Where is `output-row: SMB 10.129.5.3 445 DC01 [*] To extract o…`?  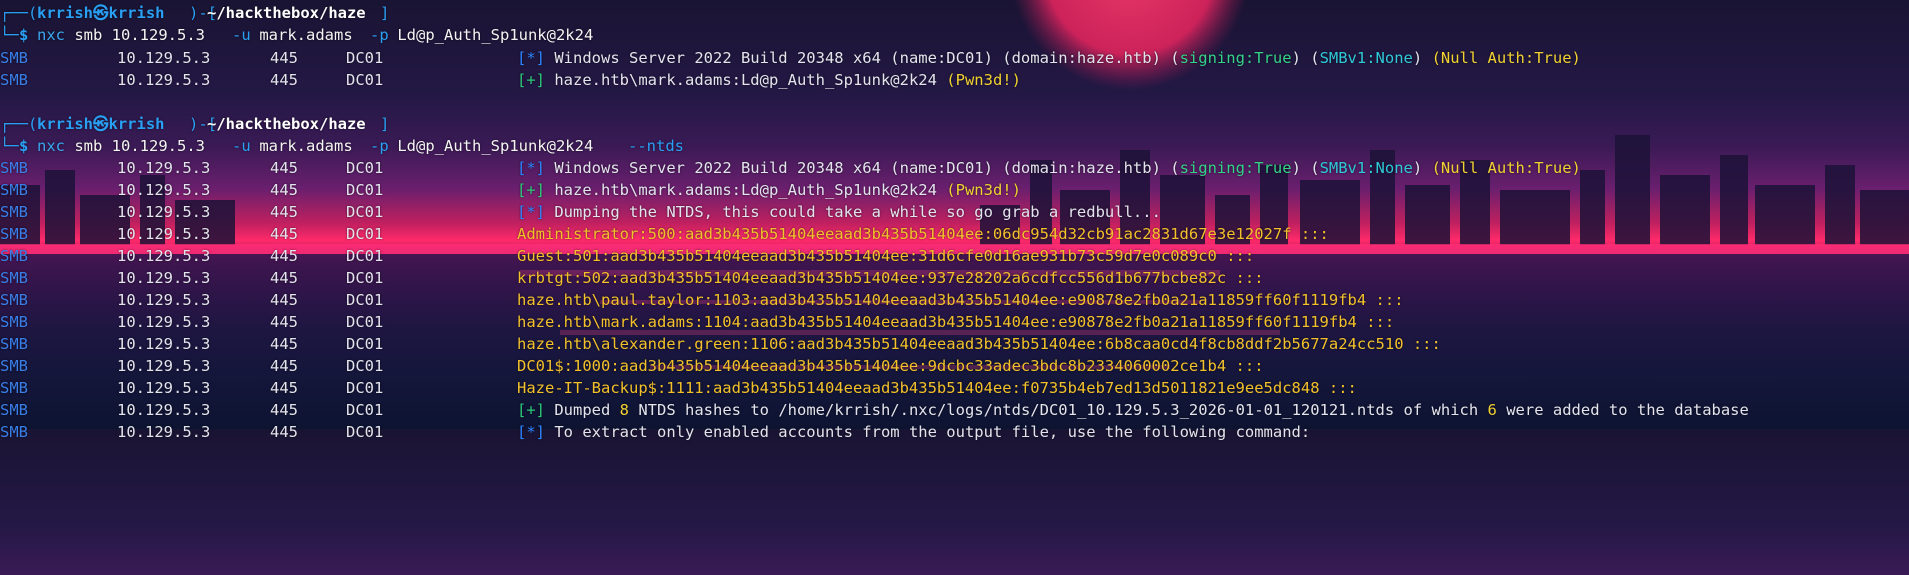 output-row: SMB 10.129.5.3 445 DC01 [*] To extract o… is located at coordinates (954, 432).